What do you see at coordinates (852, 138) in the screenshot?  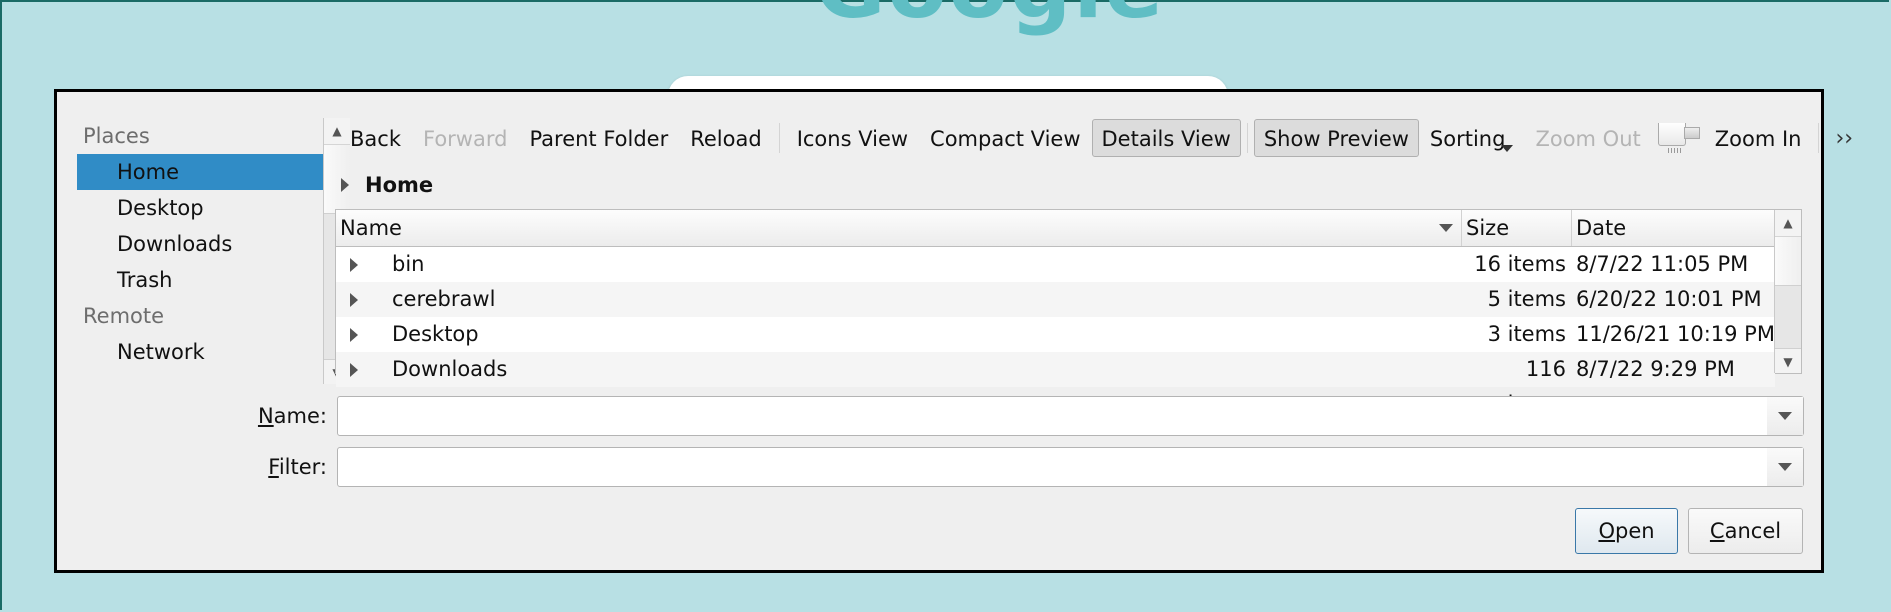 I see `icons-view-button: Icons View` at bounding box center [852, 138].